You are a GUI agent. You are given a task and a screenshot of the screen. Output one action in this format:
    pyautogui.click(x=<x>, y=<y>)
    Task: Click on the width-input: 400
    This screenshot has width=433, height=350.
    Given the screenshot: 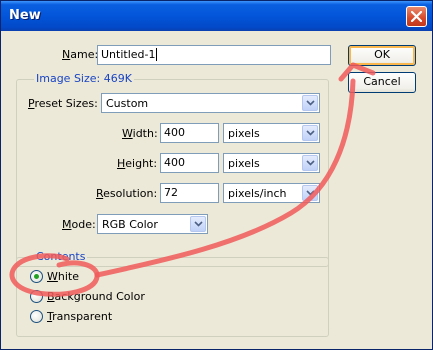 What is the action you would take?
    pyautogui.click(x=189, y=133)
    